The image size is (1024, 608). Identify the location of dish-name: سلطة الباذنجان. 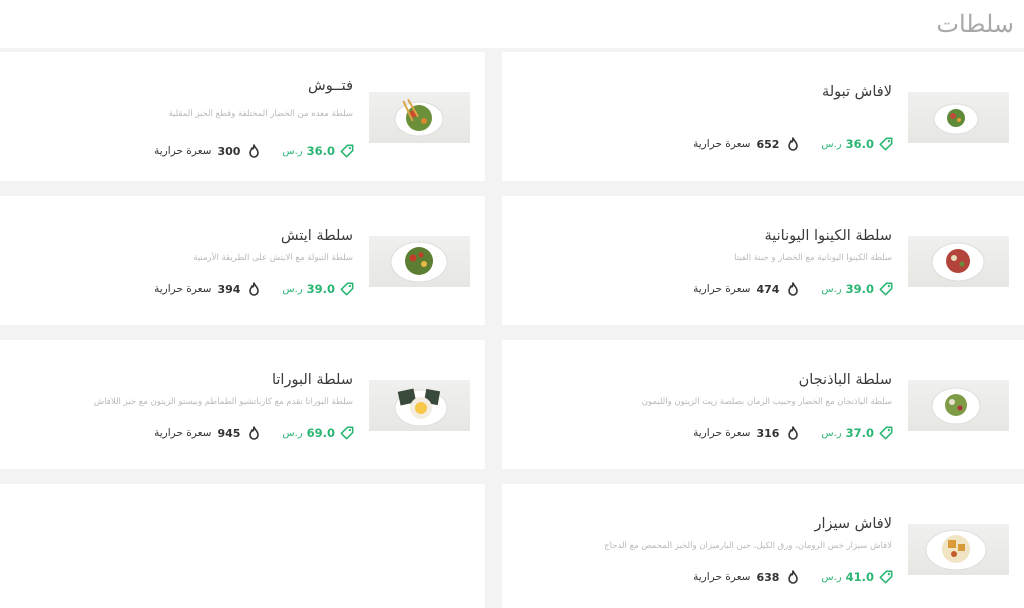
(845, 380).